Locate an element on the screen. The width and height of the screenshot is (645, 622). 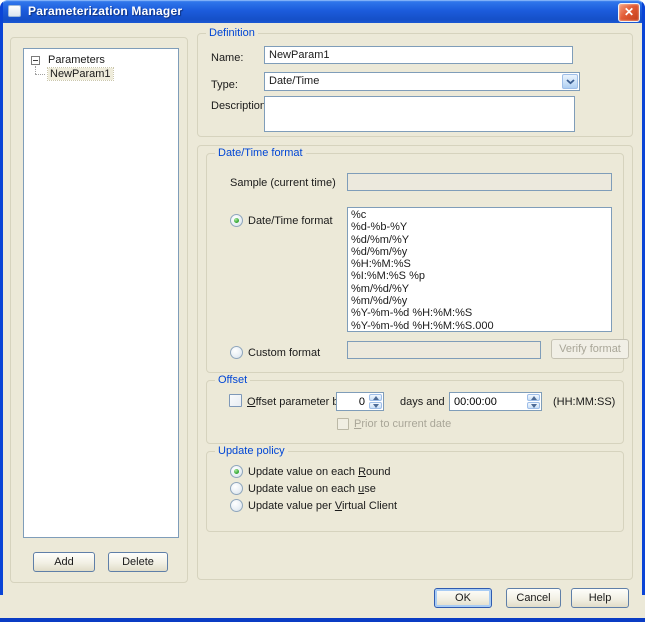
update-policy-caption: Update policy is located at coordinates (251, 451).